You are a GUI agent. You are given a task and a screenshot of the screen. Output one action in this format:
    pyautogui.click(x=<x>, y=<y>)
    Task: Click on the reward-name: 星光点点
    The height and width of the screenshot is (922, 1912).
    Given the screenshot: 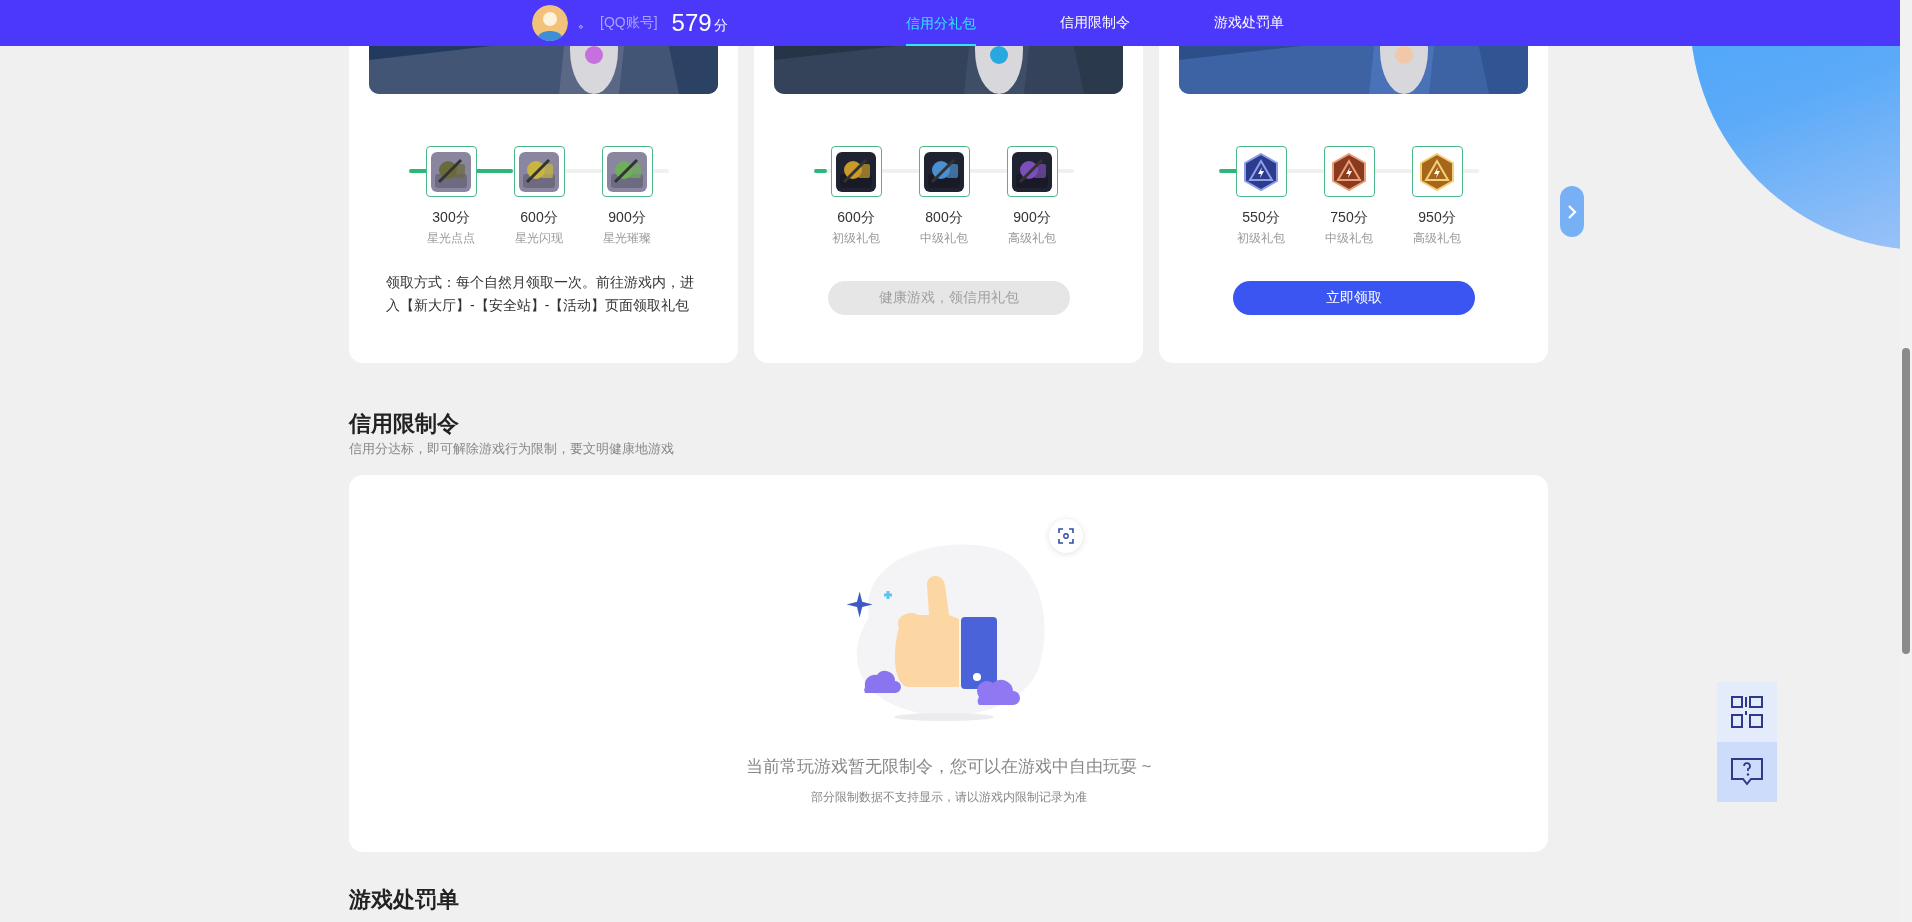 What is the action you would take?
    pyautogui.click(x=451, y=238)
    